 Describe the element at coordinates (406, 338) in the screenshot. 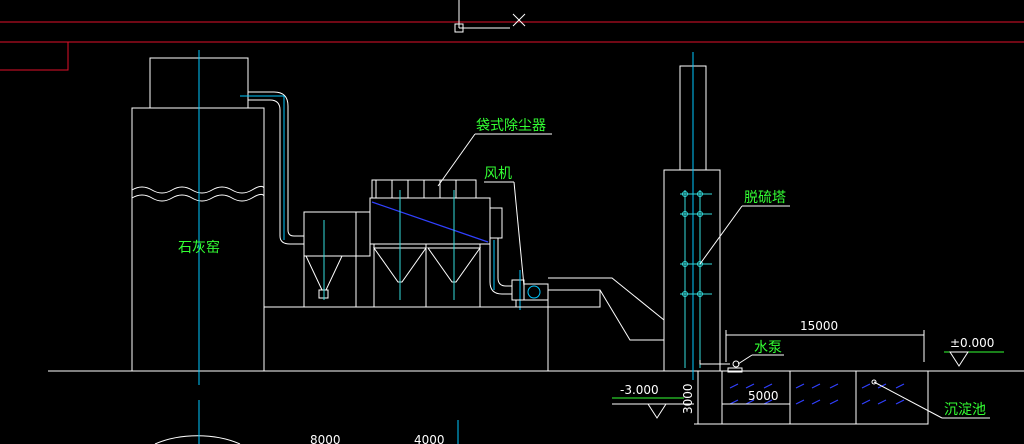

I see `equipment-platform` at that location.